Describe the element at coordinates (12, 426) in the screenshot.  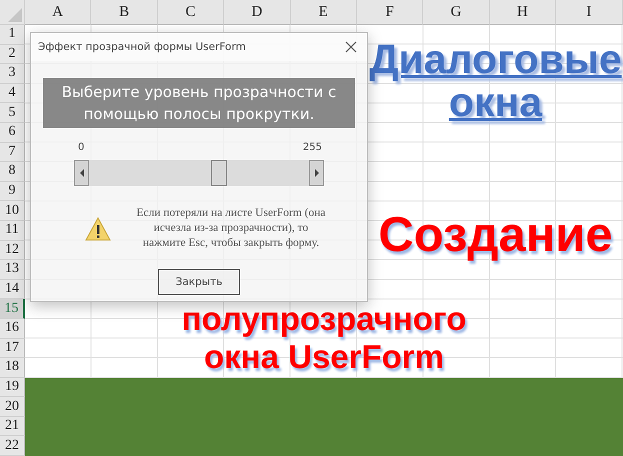
I see `row-header: 21` at that location.